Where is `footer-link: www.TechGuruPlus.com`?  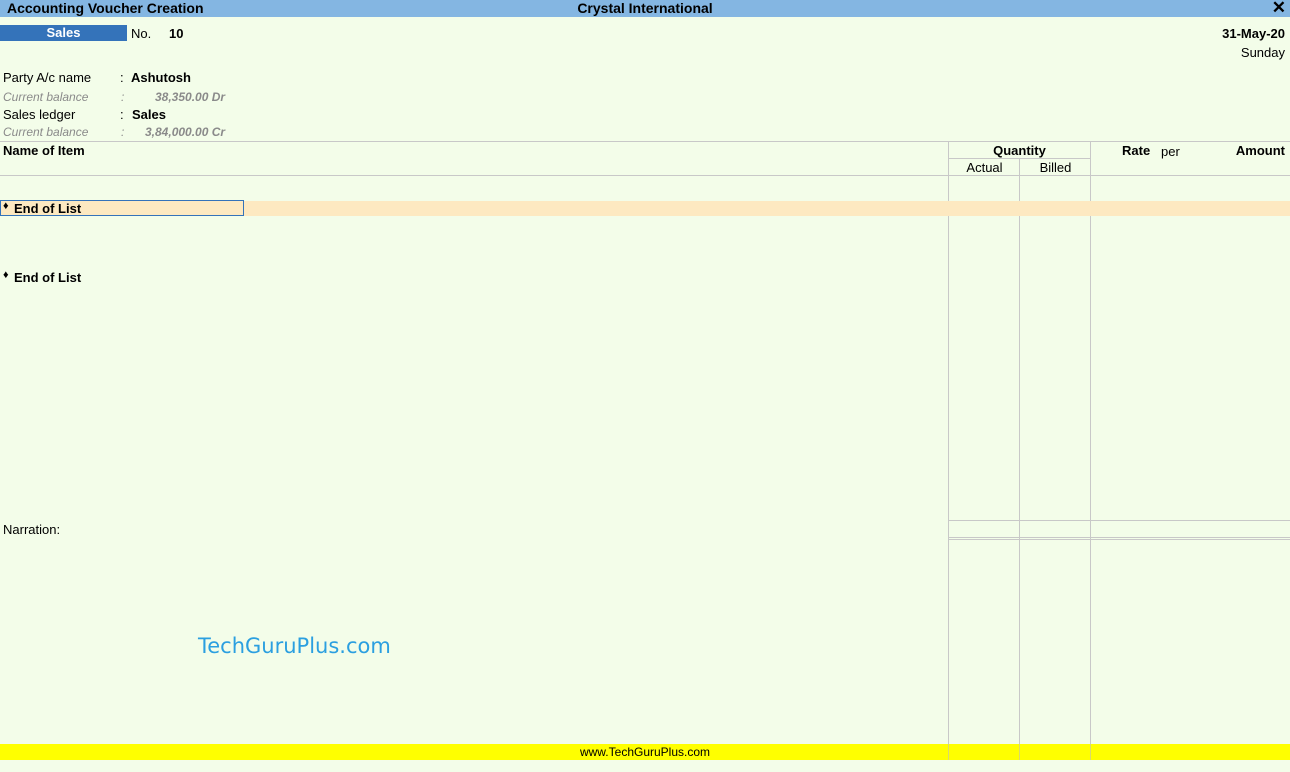
footer-link: www.TechGuruPlus.com is located at coordinates (645, 752).